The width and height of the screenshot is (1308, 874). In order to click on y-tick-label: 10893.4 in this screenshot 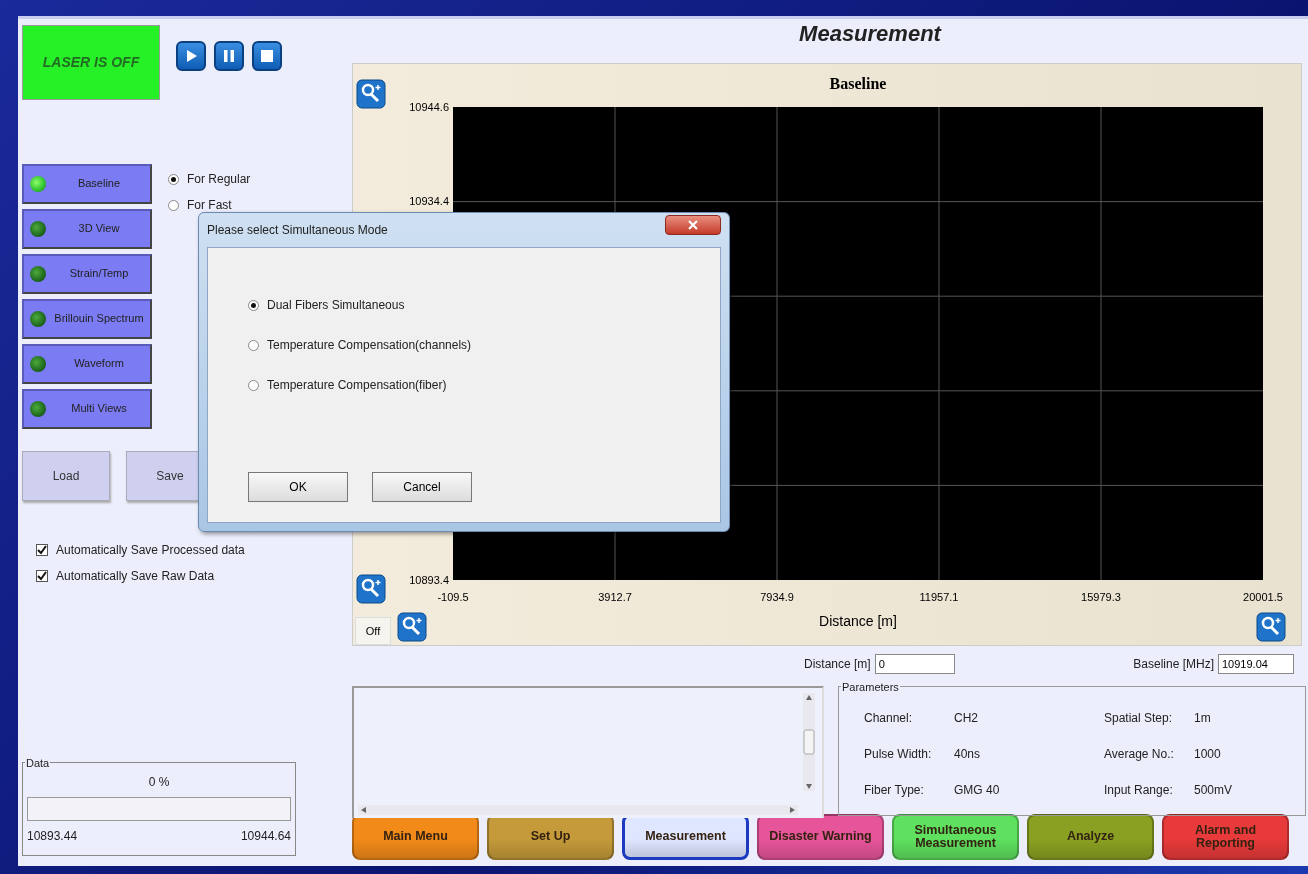, I will do `click(429, 580)`.